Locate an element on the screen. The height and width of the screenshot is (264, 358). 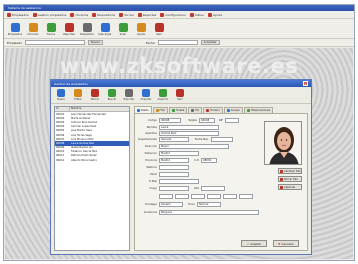
shift-label: Turno is located at coordinates (191, 204).